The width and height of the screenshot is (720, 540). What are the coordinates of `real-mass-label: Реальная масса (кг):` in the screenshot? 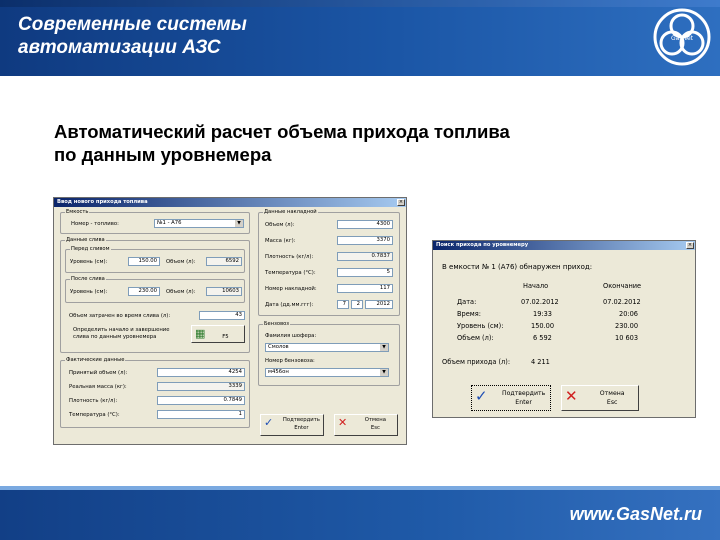 It's located at (98, 387).